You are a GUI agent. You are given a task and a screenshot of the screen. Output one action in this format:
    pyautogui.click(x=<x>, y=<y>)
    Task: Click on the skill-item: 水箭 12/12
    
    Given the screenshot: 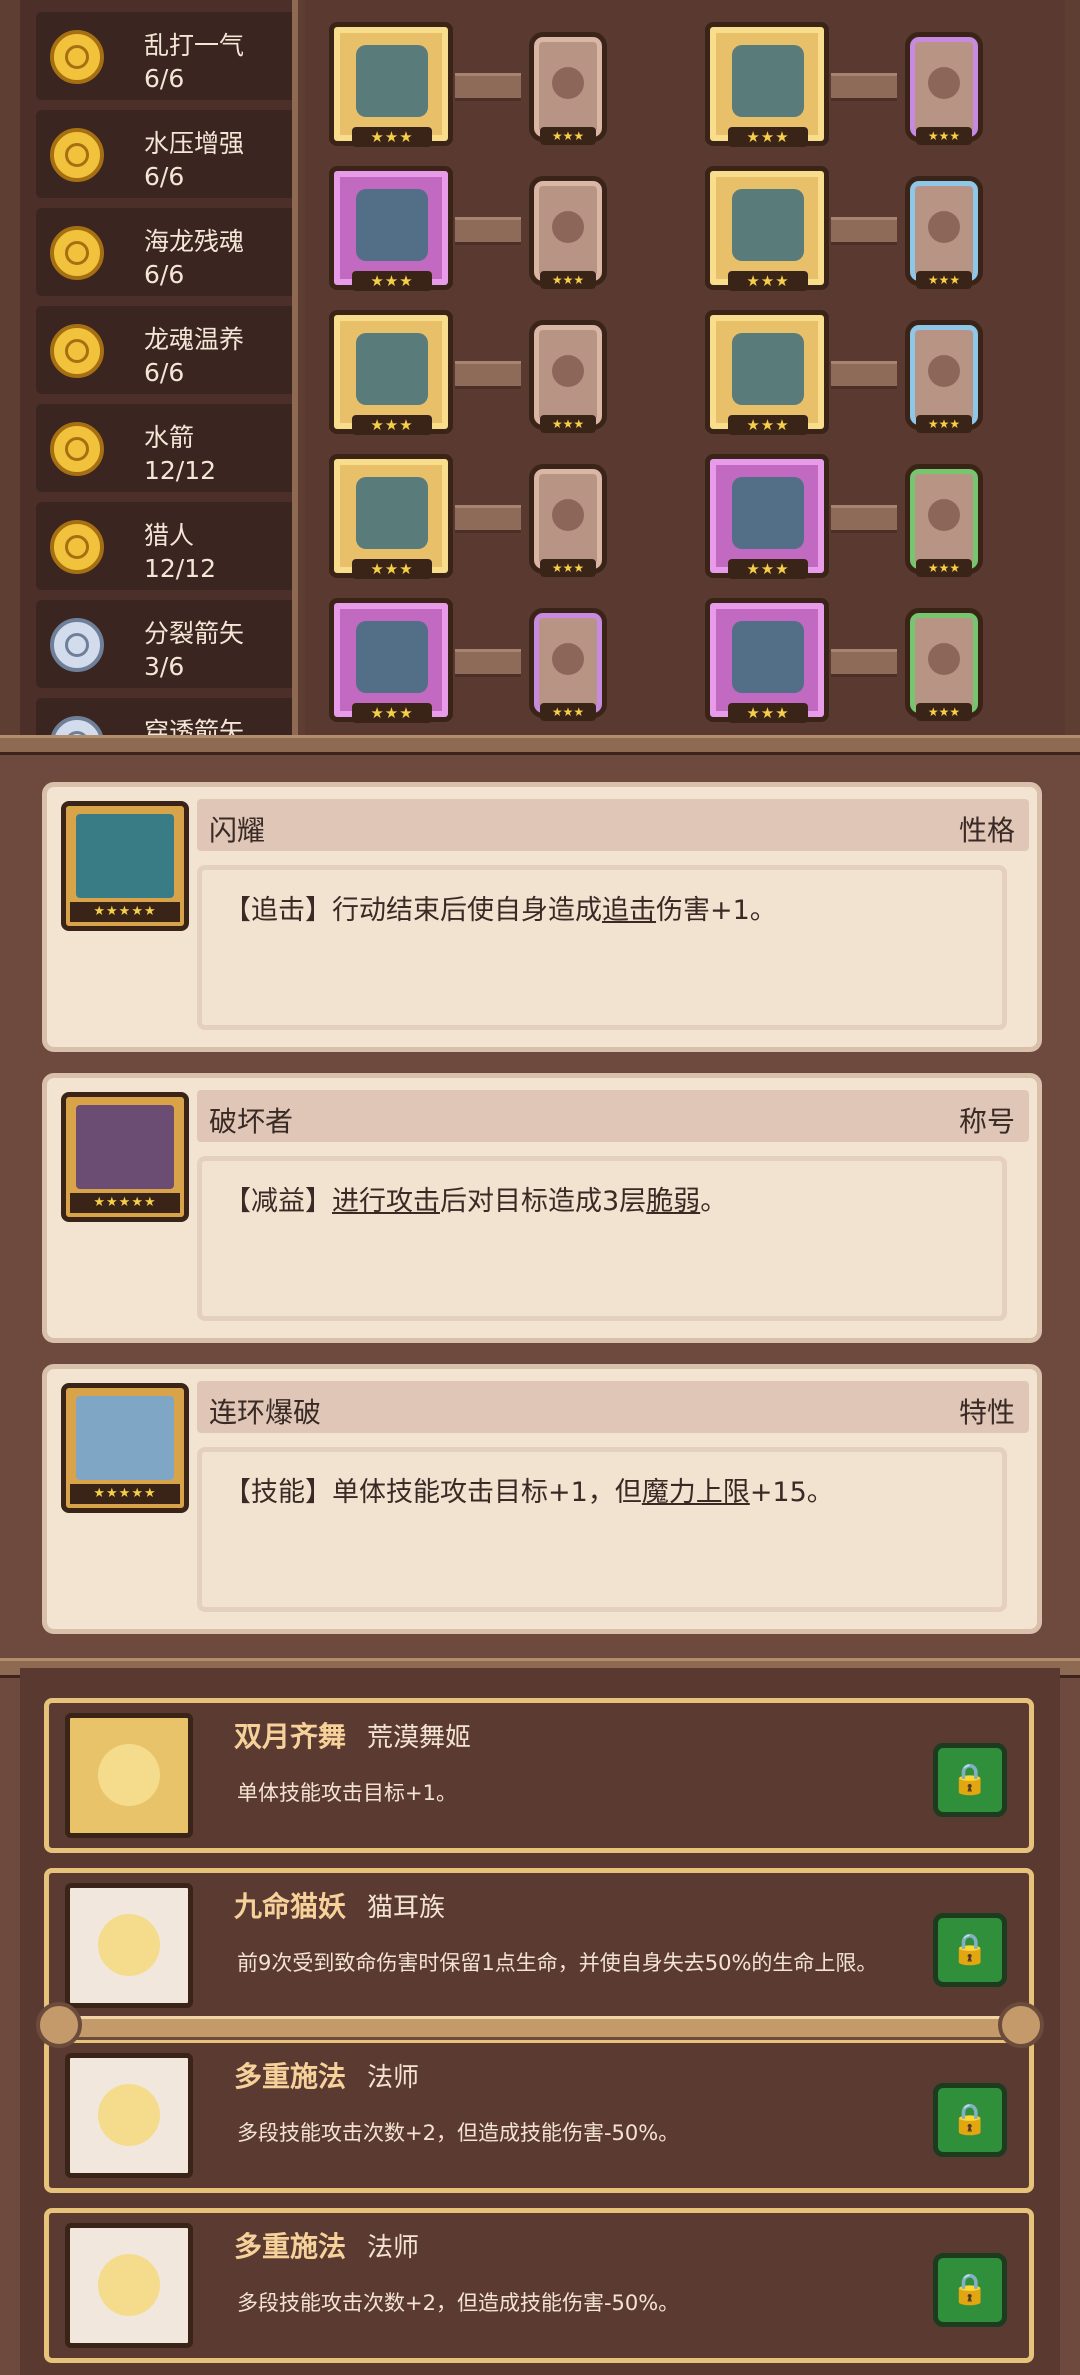 What is the action you would take?
    pyautogui.click(x=164, y=448)
    